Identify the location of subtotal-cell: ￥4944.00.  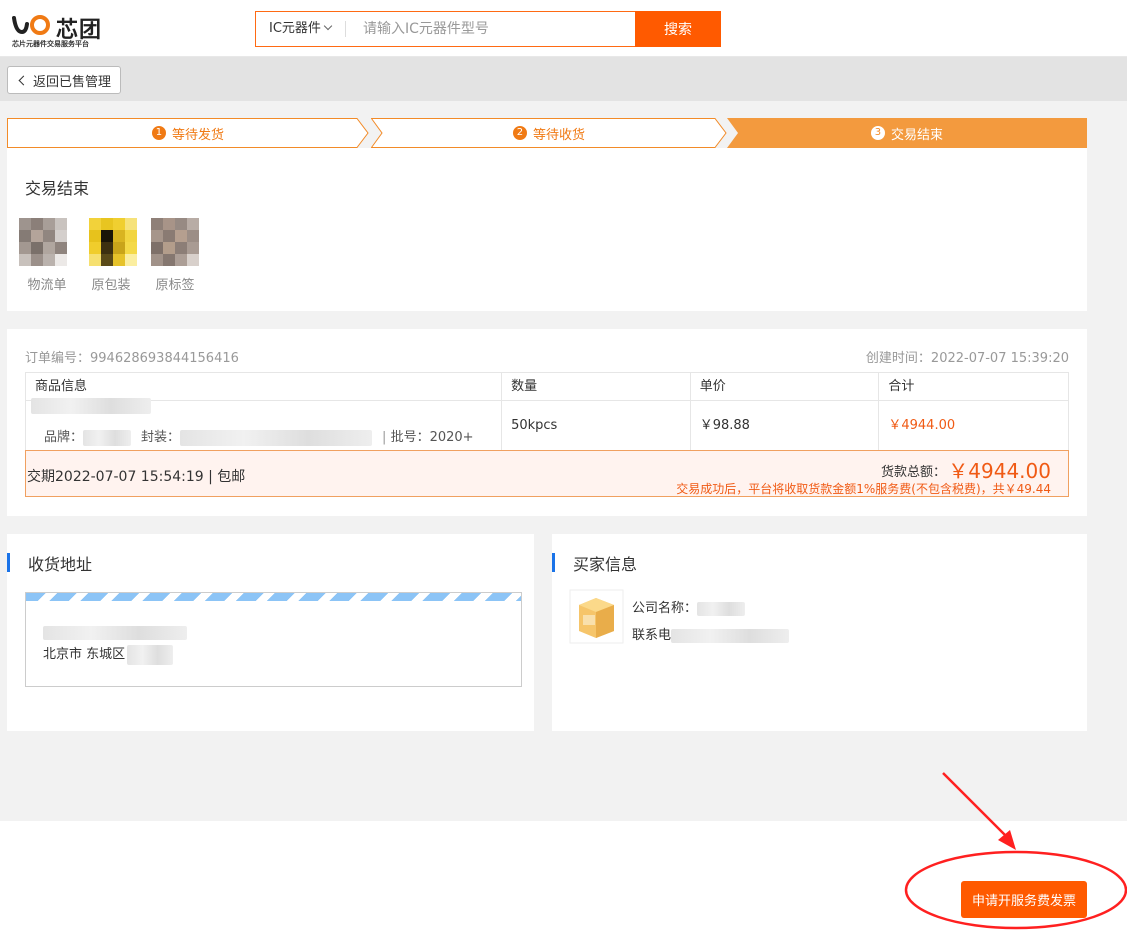
(922, 425).